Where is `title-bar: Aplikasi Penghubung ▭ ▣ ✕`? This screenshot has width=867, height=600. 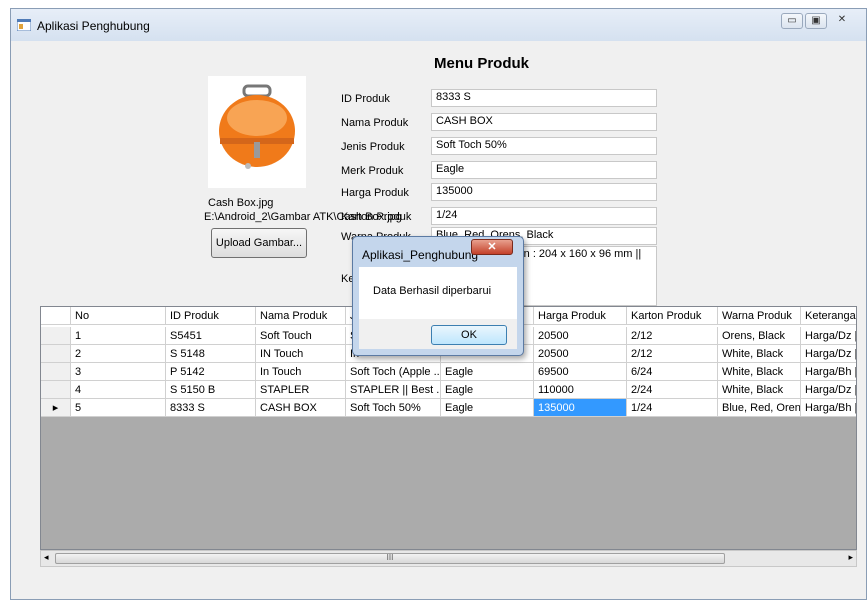
title-bar: Aplikasi Penghubung ▭ ▣ ✕ is located at coordinates (438, 25).